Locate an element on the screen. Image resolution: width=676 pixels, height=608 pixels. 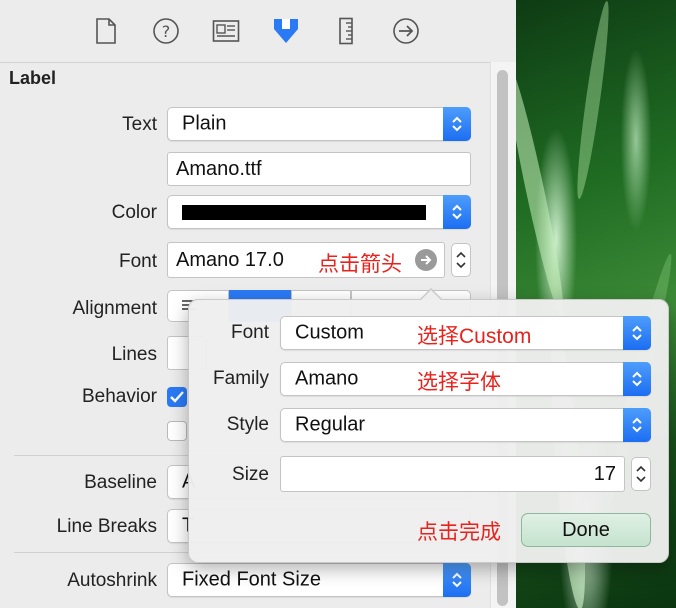
color-swatch is located at coordinates (304, 212).